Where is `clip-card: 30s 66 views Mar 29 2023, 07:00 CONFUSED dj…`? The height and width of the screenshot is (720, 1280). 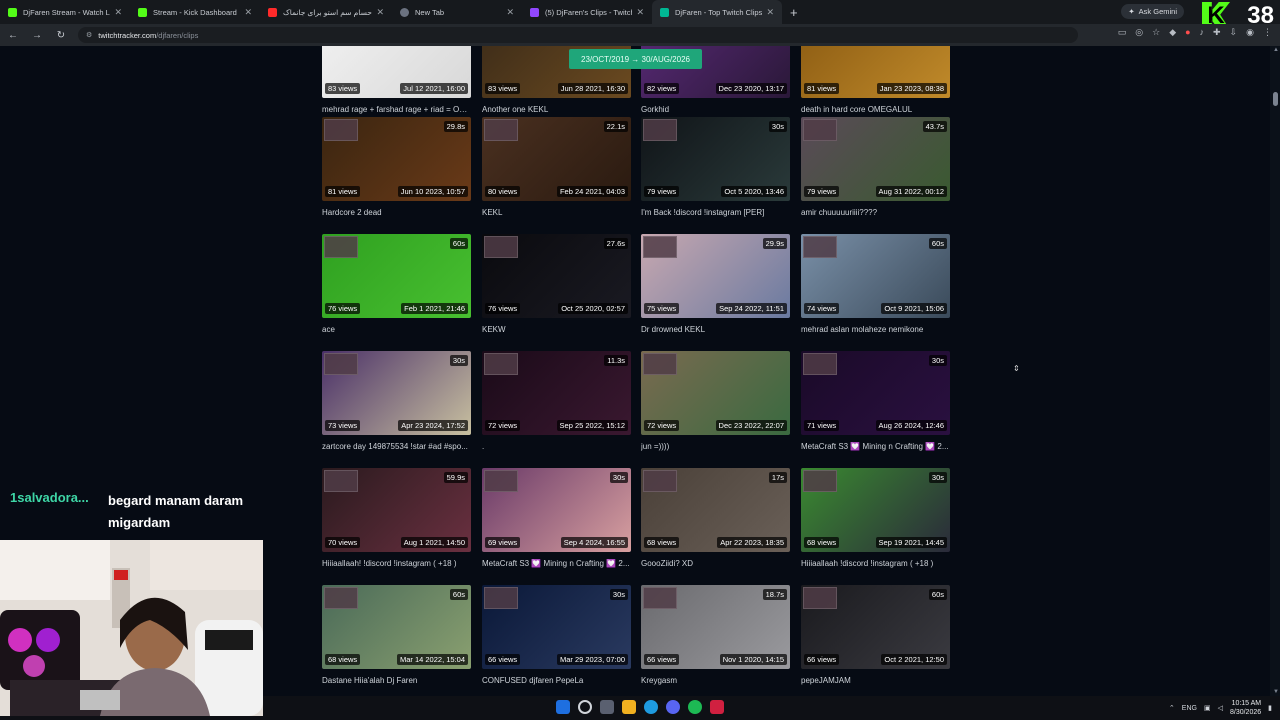
clip-card: 30s 66 views Mar 29 2023, 07:00 CONFUSED dj… is located at coordinates (556, 635).